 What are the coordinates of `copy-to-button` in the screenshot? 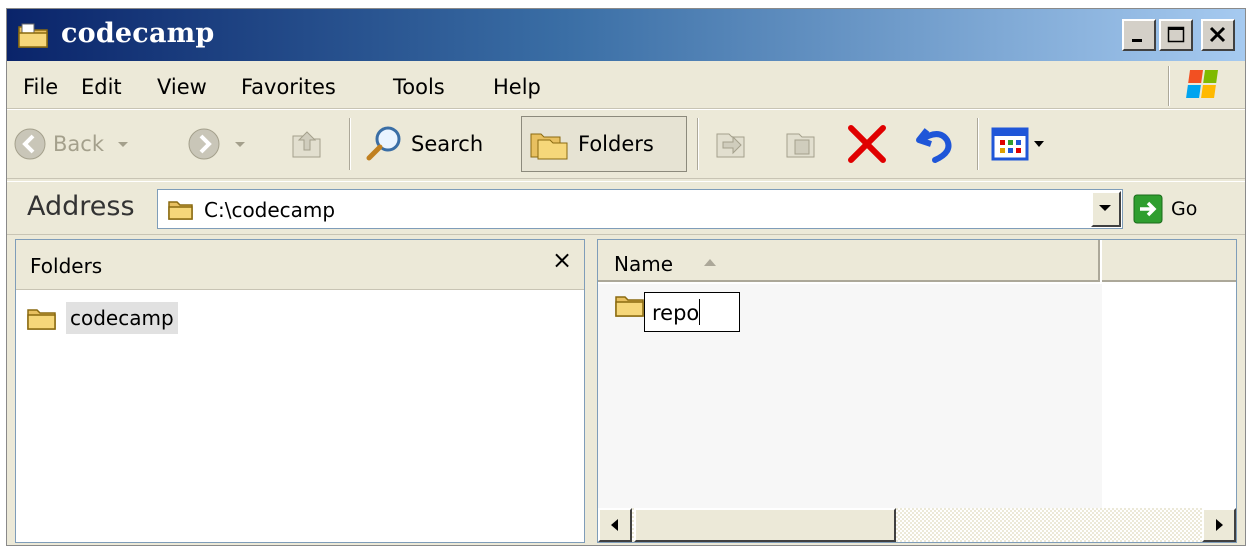 It's located at (801, 144).